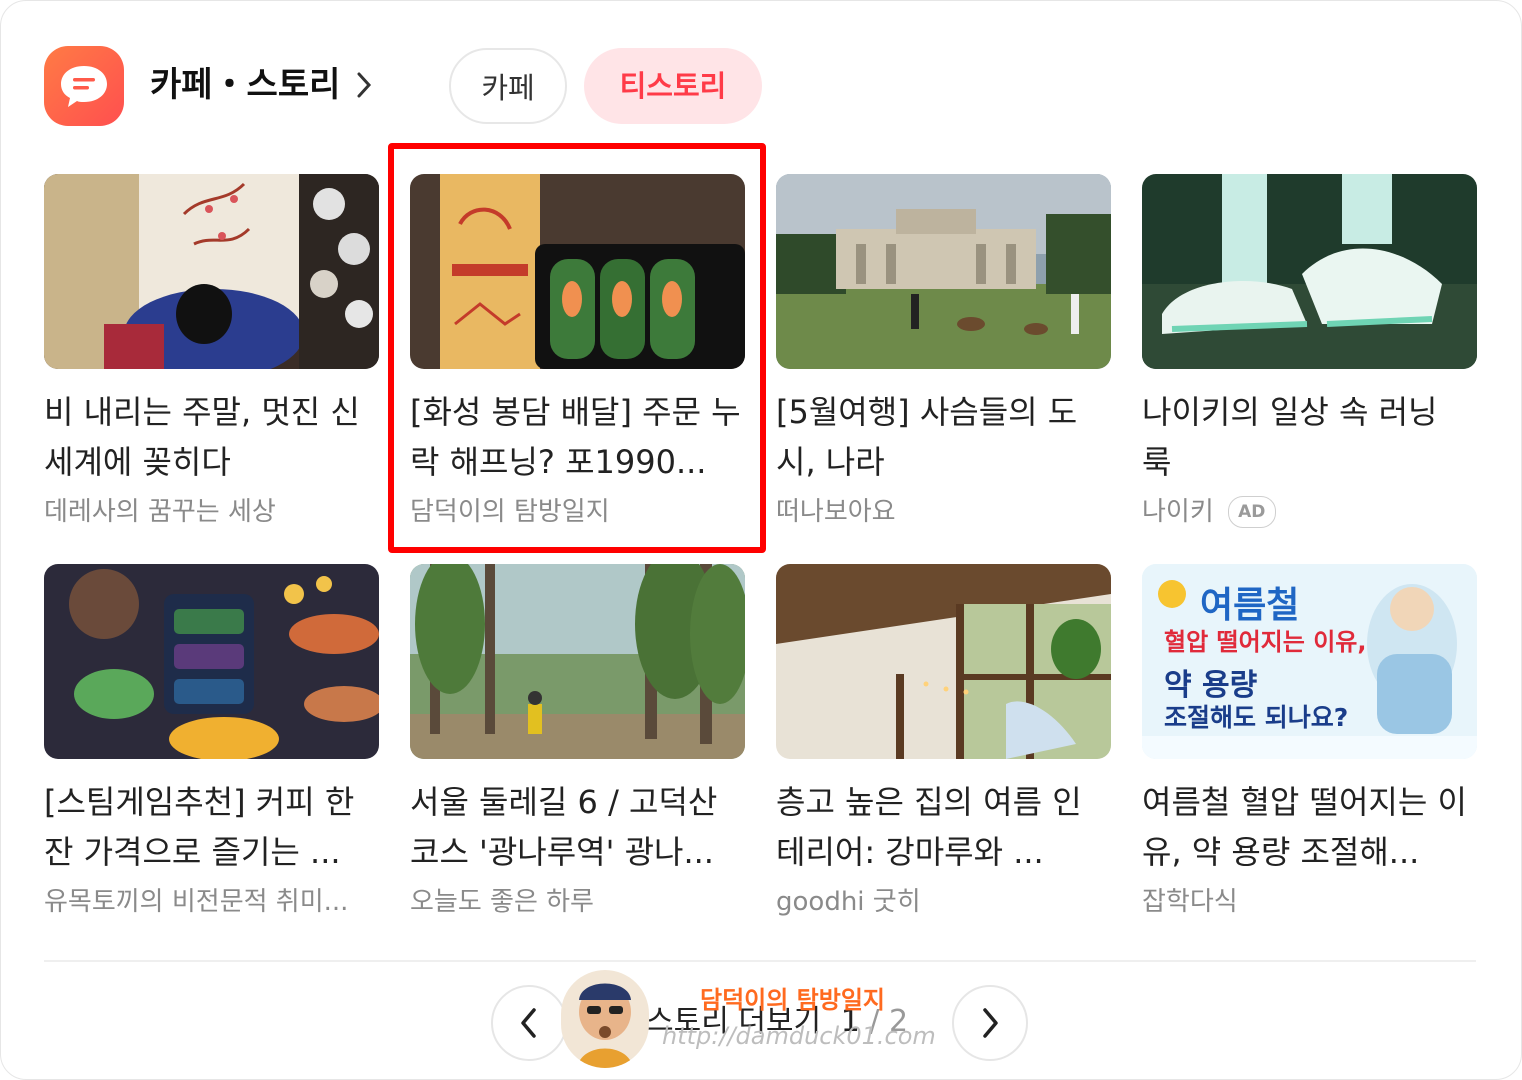  I want to click on card-source: 오늘도 좋은 하루, so click(577, 902).